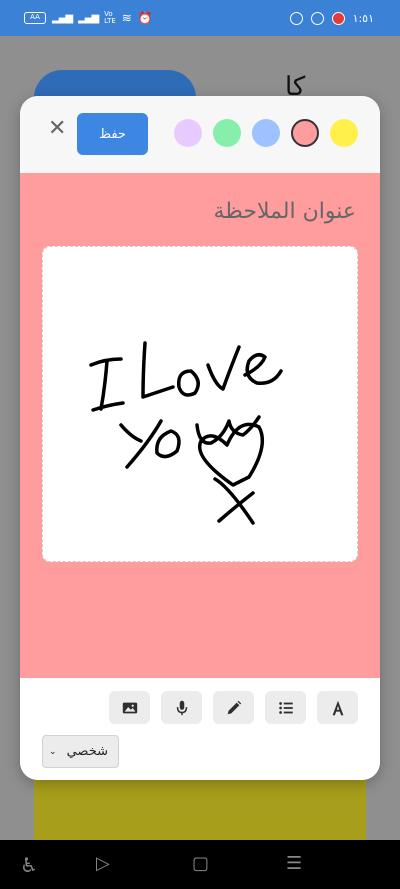 The height and width of the screenshot is (889, 400). I want to click on close-icon: ✕, so click(57, 128).